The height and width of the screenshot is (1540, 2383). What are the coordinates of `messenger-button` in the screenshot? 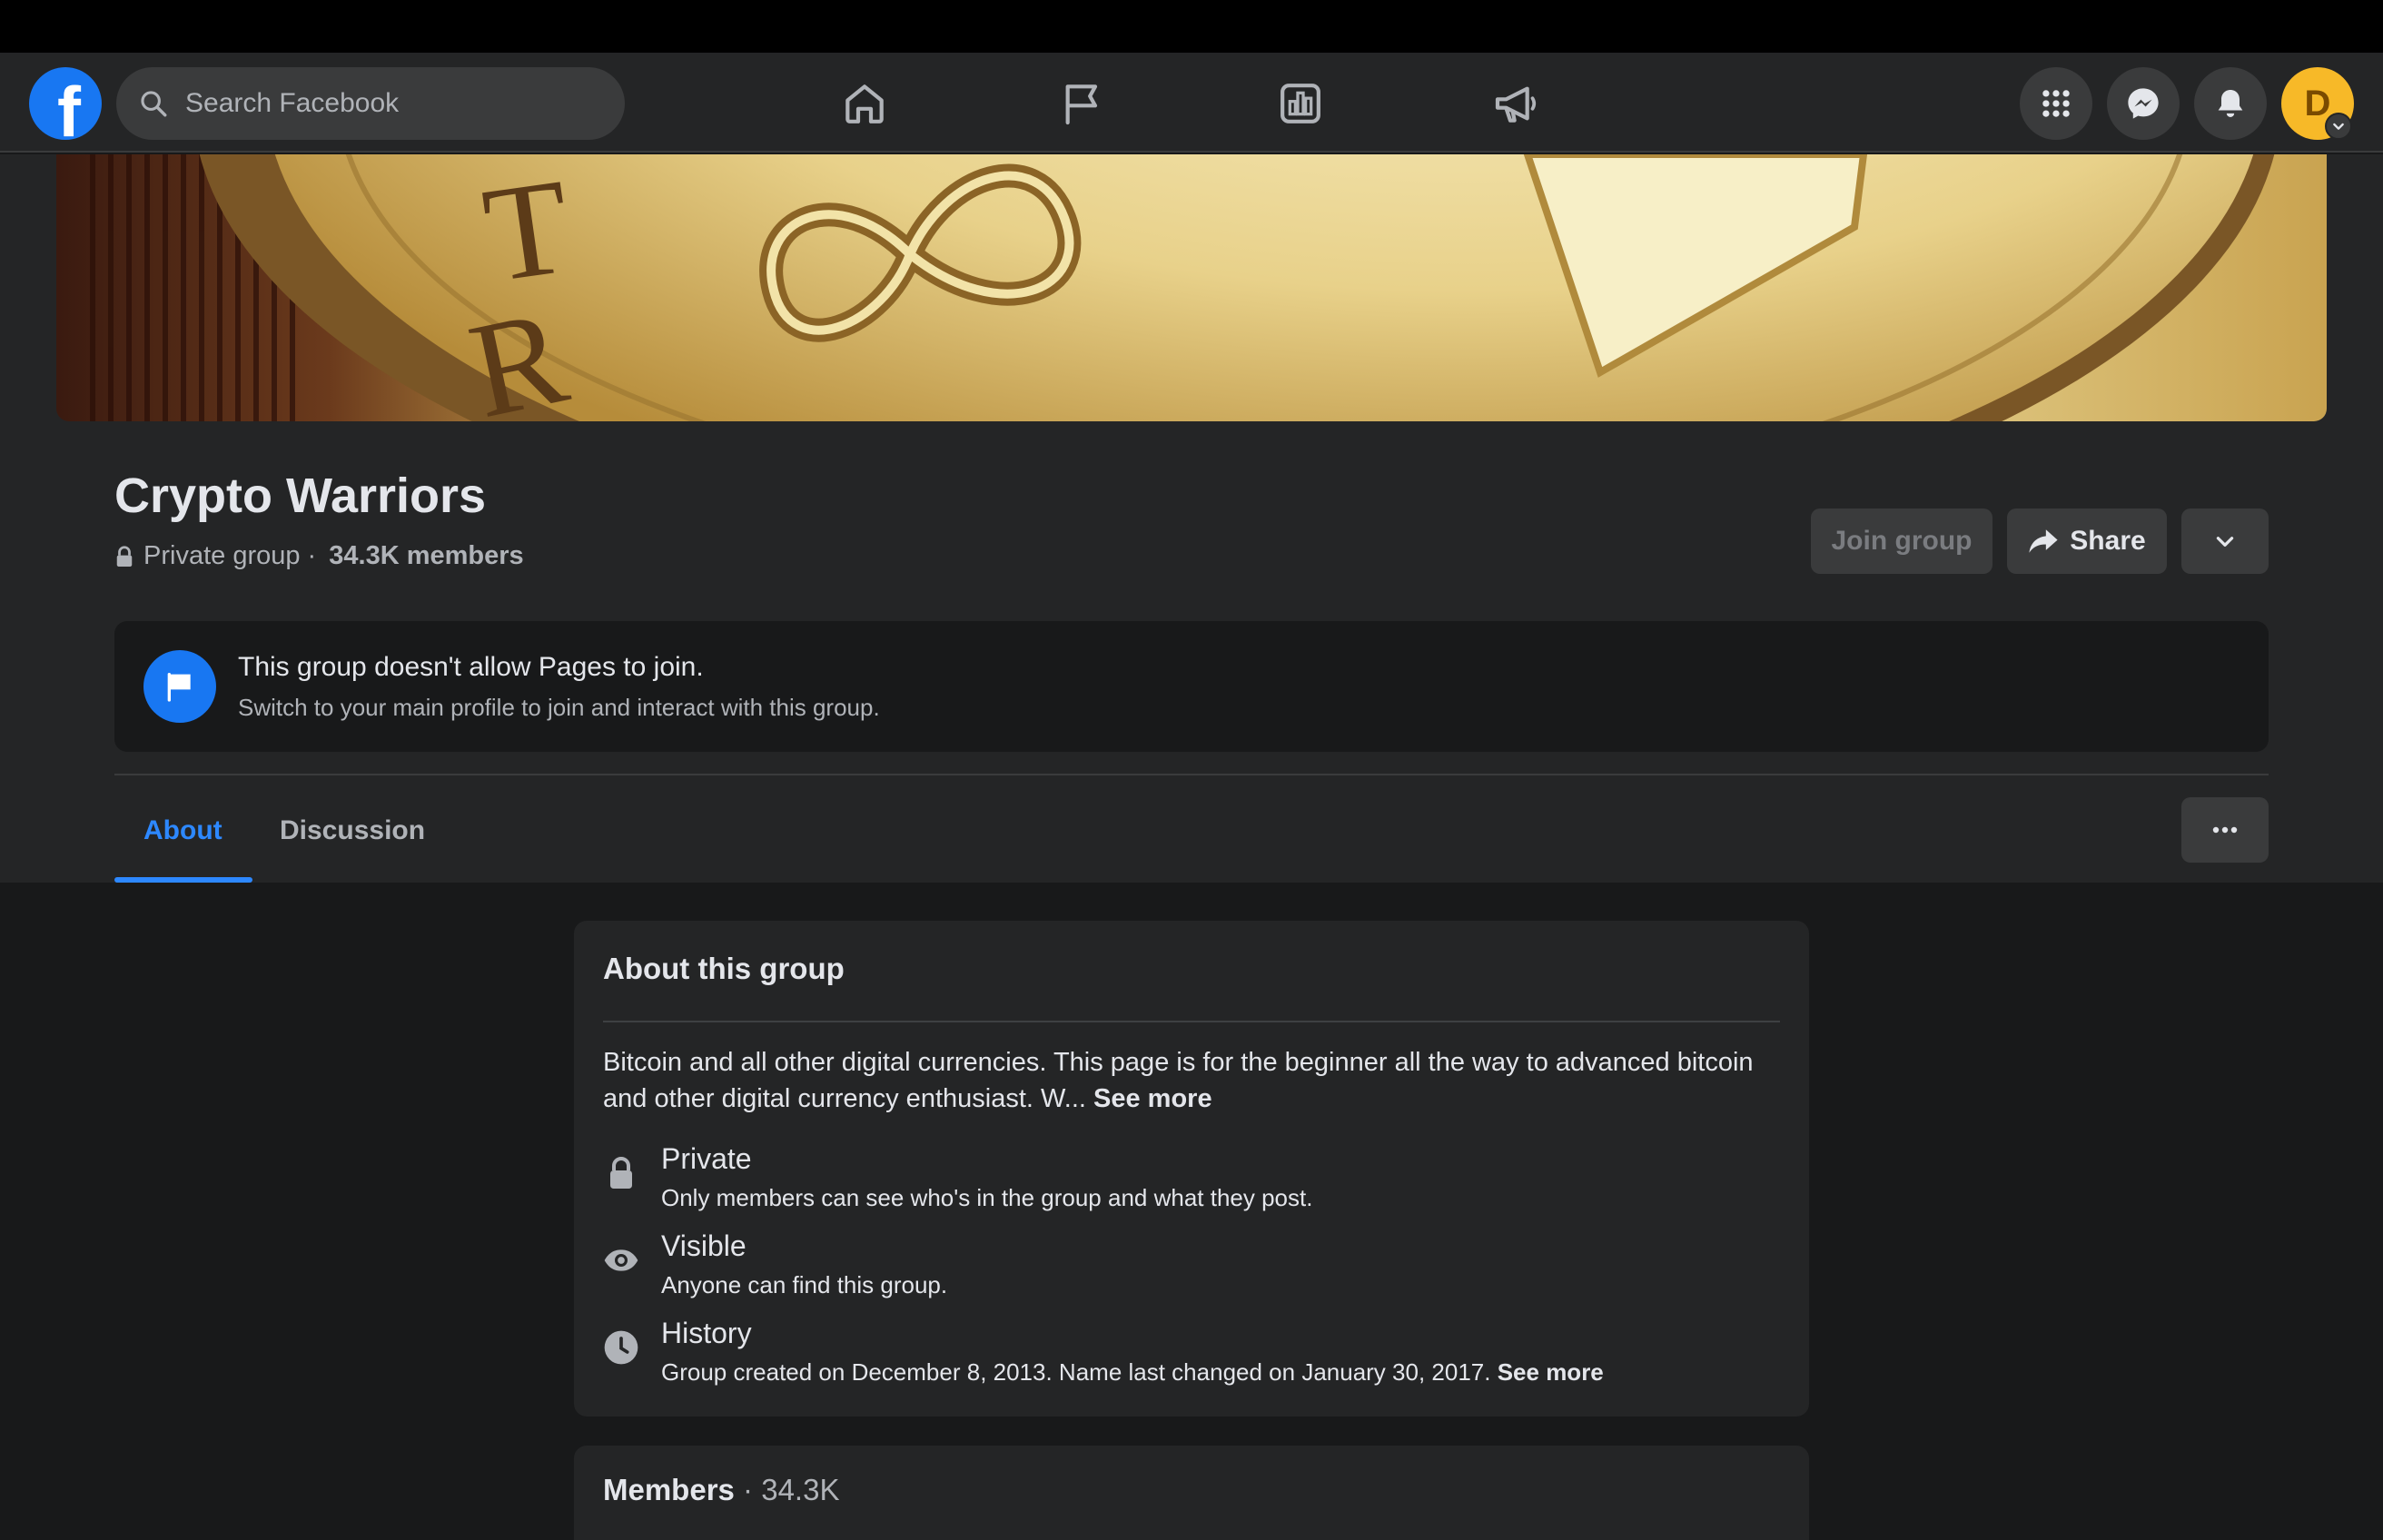 It's located at (2143, 103).